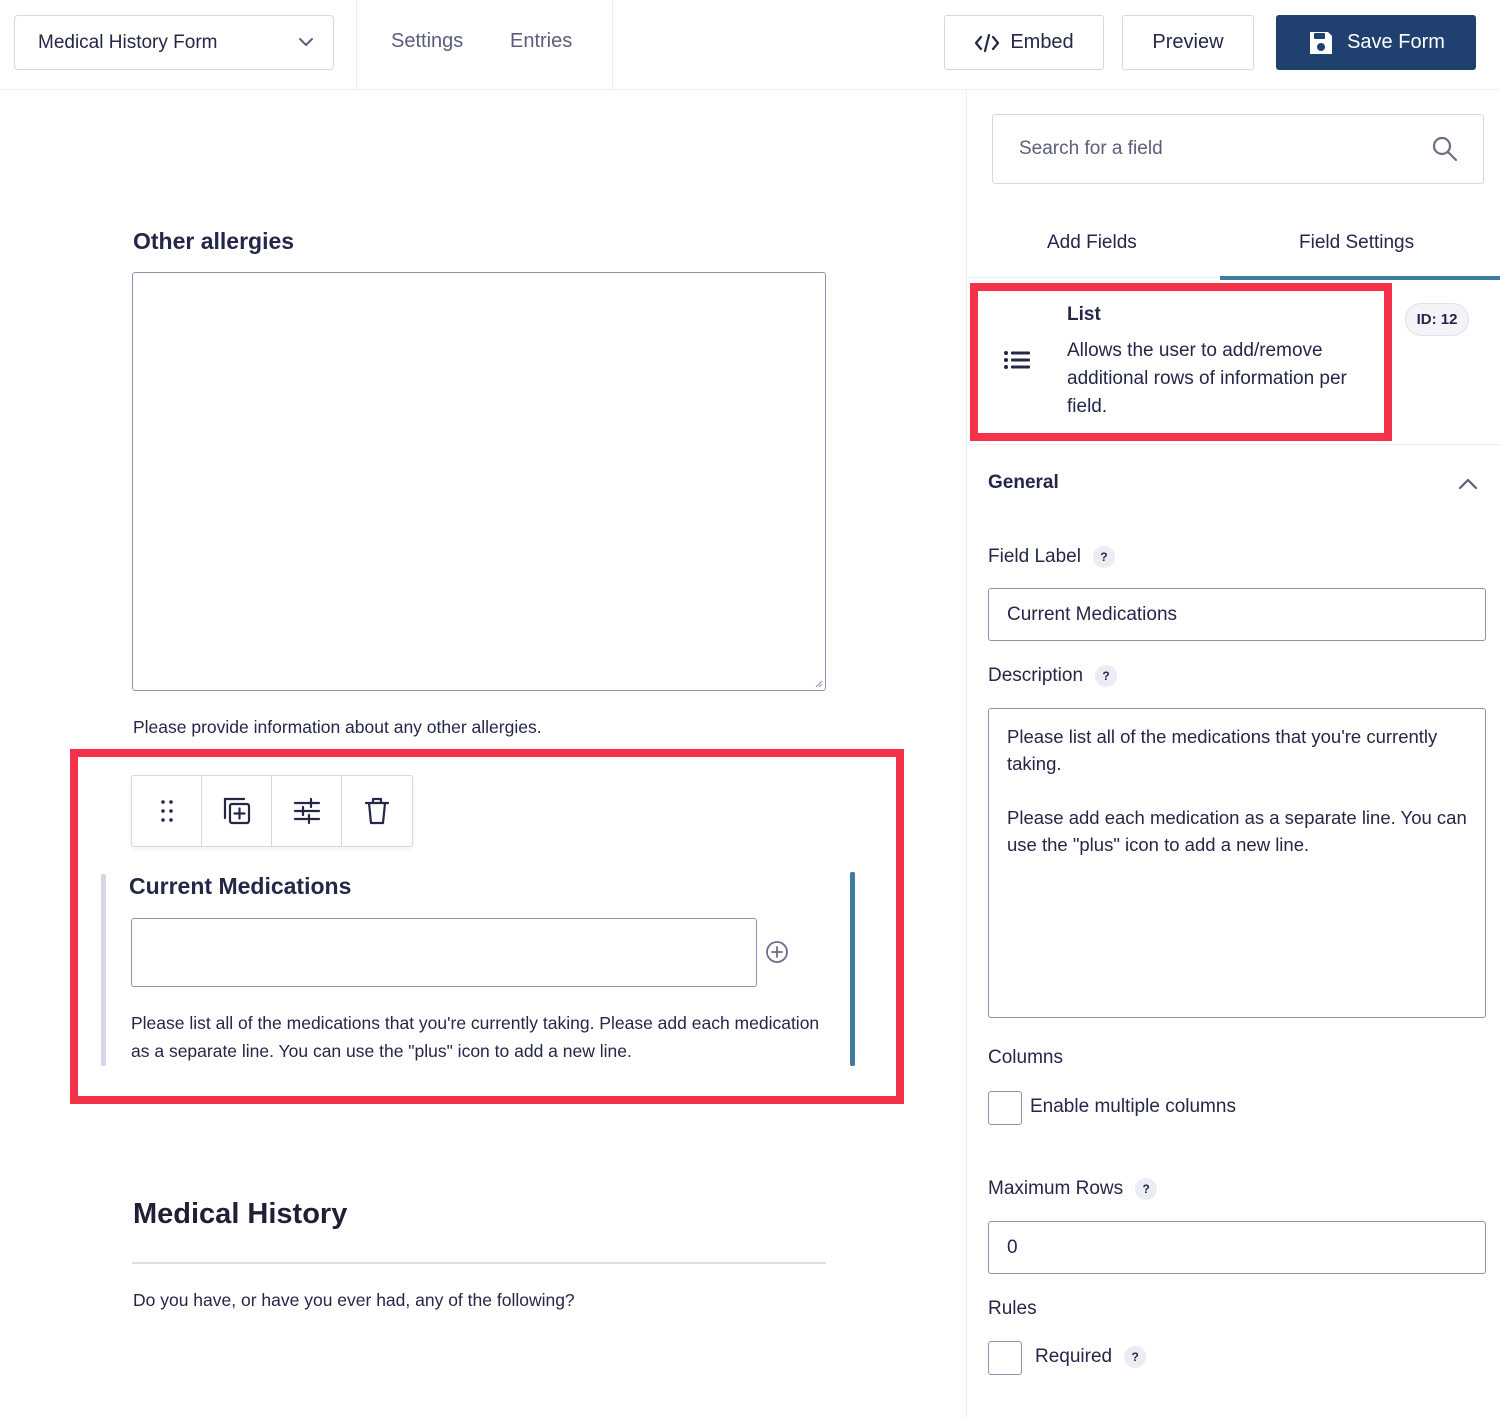  I want to click on trash-icon, so click(377, 811).